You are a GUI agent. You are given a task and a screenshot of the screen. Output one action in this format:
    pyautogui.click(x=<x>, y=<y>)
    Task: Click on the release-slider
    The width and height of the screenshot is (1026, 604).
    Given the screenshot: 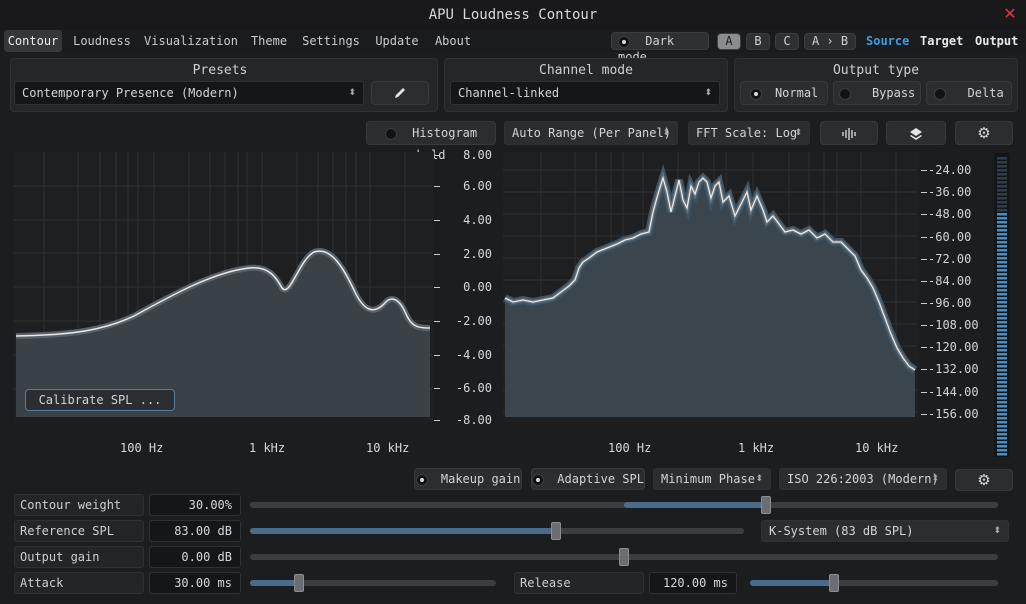 What is the action you would take?
    pyautogui.click(x=874, y=583)
    